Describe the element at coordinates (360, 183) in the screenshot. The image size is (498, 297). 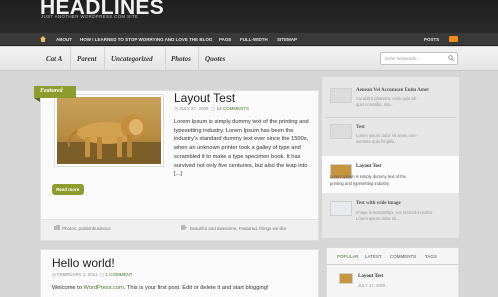
I see `sidebar-item-text: printing and typesetting industry.` at that location.